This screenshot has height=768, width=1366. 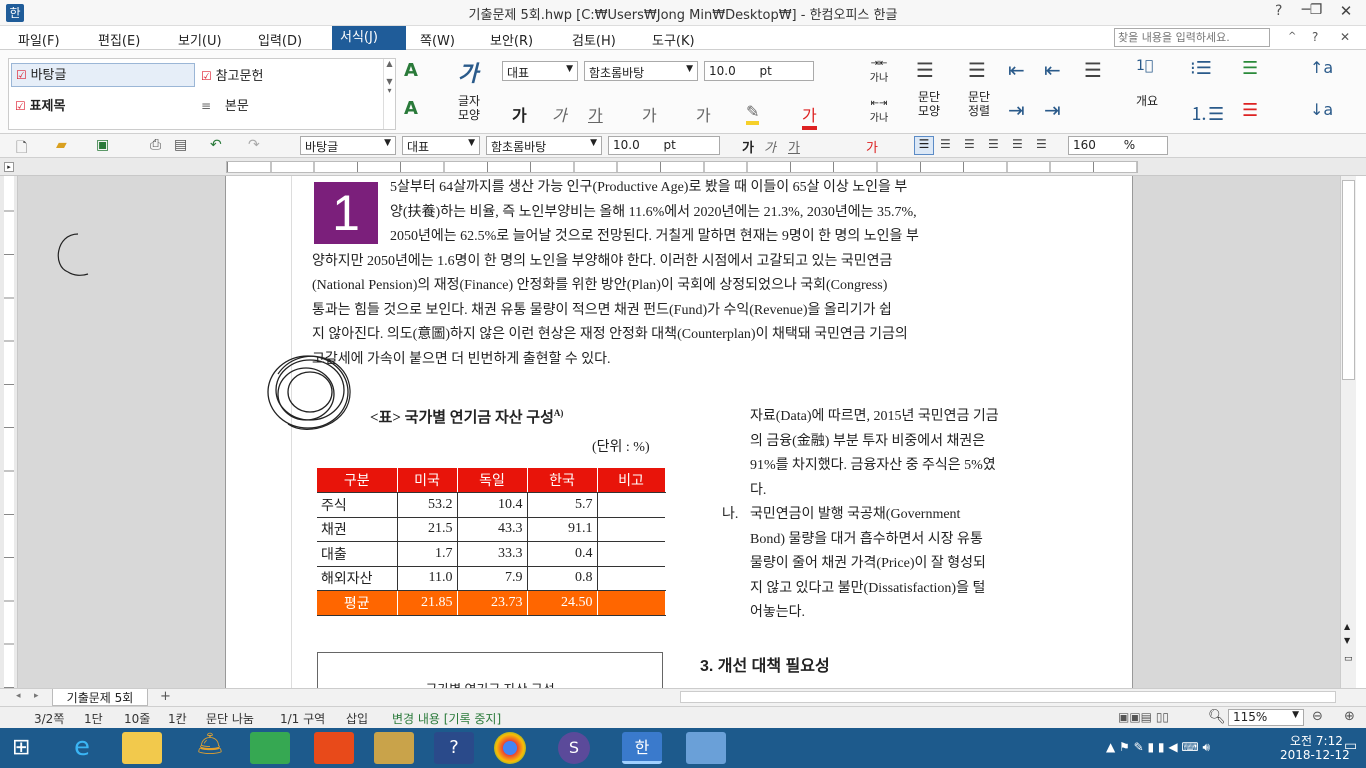 I want to click on char-spacing-wide-icon: ⇤⇥ 가나, so click(x=879, y=111).